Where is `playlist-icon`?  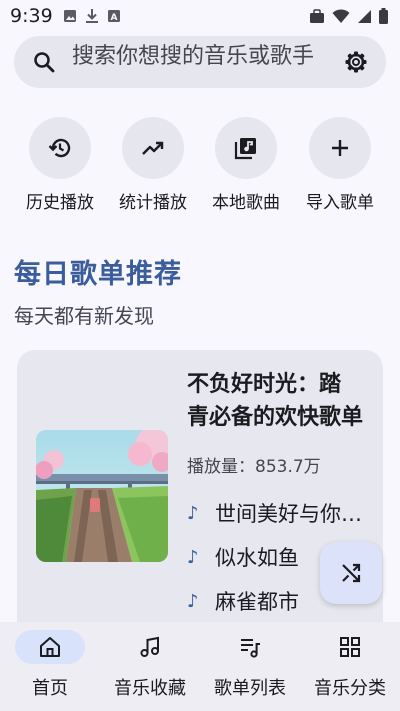 playlist-icon is located at coordinates (250, 648).